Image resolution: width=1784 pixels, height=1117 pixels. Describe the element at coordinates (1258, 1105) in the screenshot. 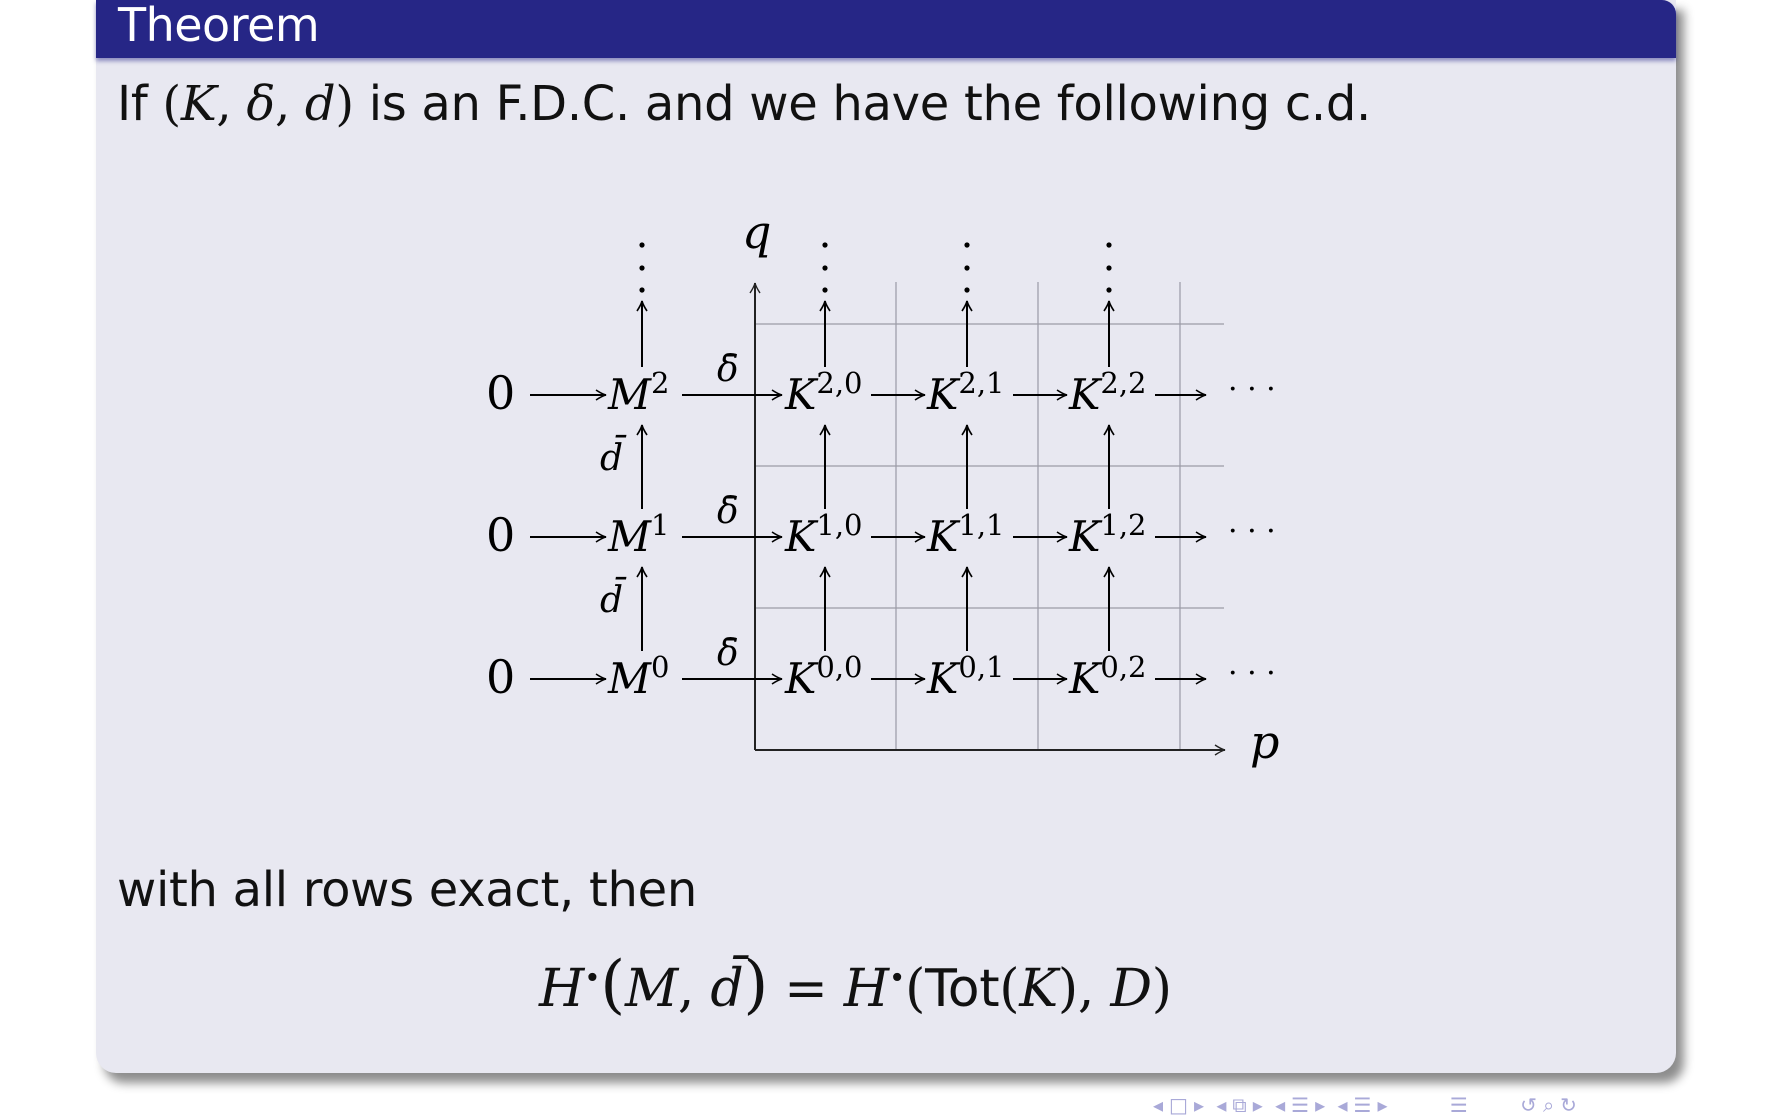

I see `nav-next-frame-icon: ▸` at that location.